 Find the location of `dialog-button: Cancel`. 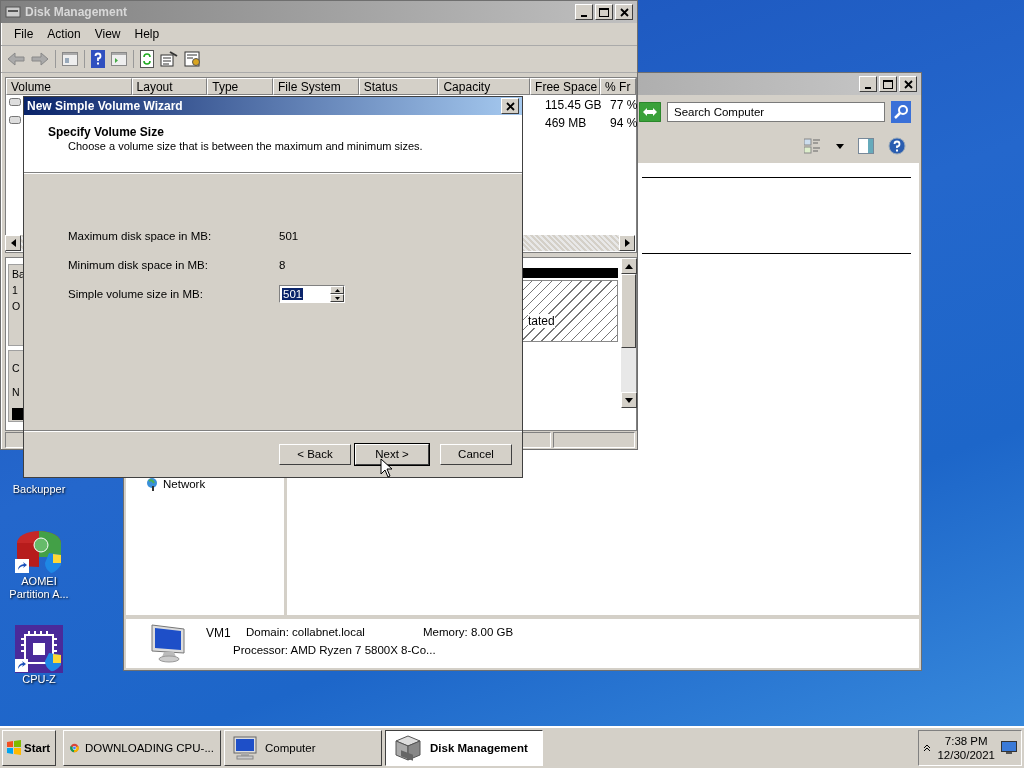

dialog-button: Cancel is located at coordinates (476, 454).